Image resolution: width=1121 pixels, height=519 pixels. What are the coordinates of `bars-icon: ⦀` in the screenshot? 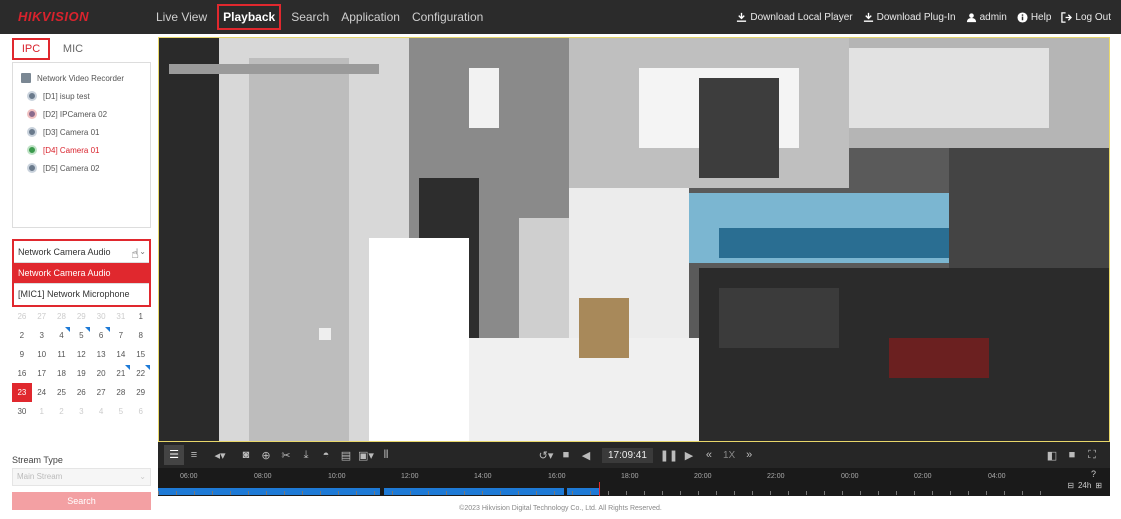 It's located at (386, 455).